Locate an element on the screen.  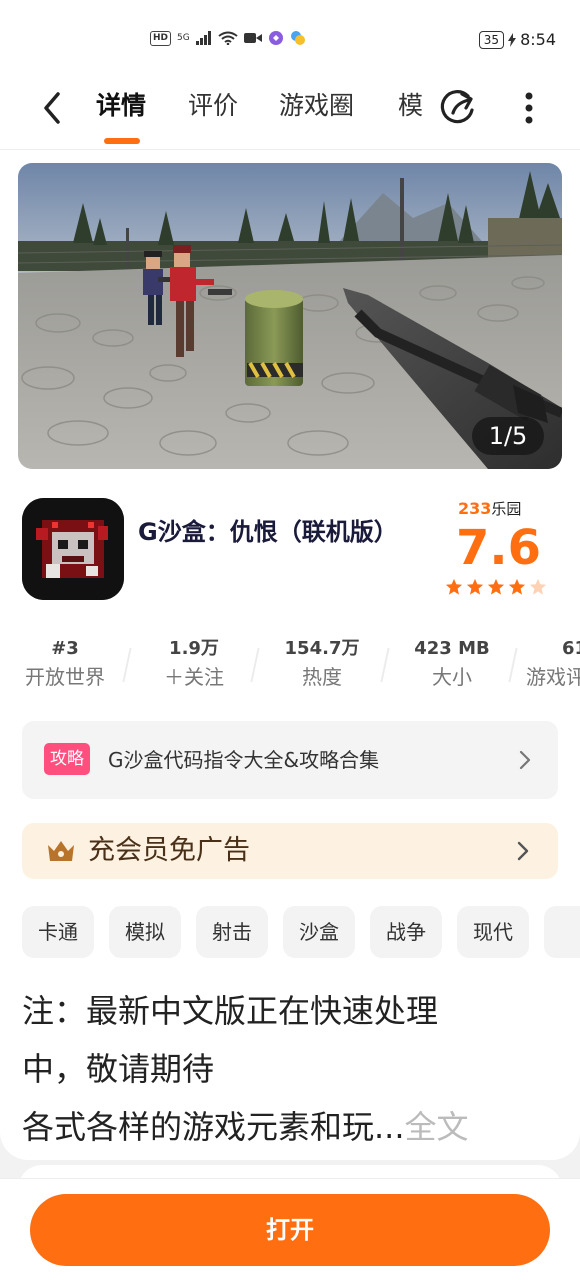
stat-rank-value: #3 is located at coordinates (65, 648).